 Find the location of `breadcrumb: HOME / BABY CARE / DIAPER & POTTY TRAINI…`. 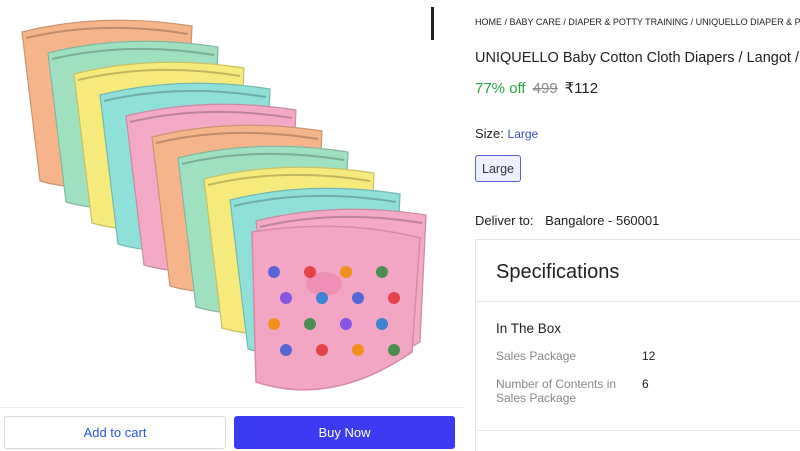

breadcrumb: HOME / BABY CARE / DIAPER & POTTY TRAINI… is located at coordinates (637, 22).